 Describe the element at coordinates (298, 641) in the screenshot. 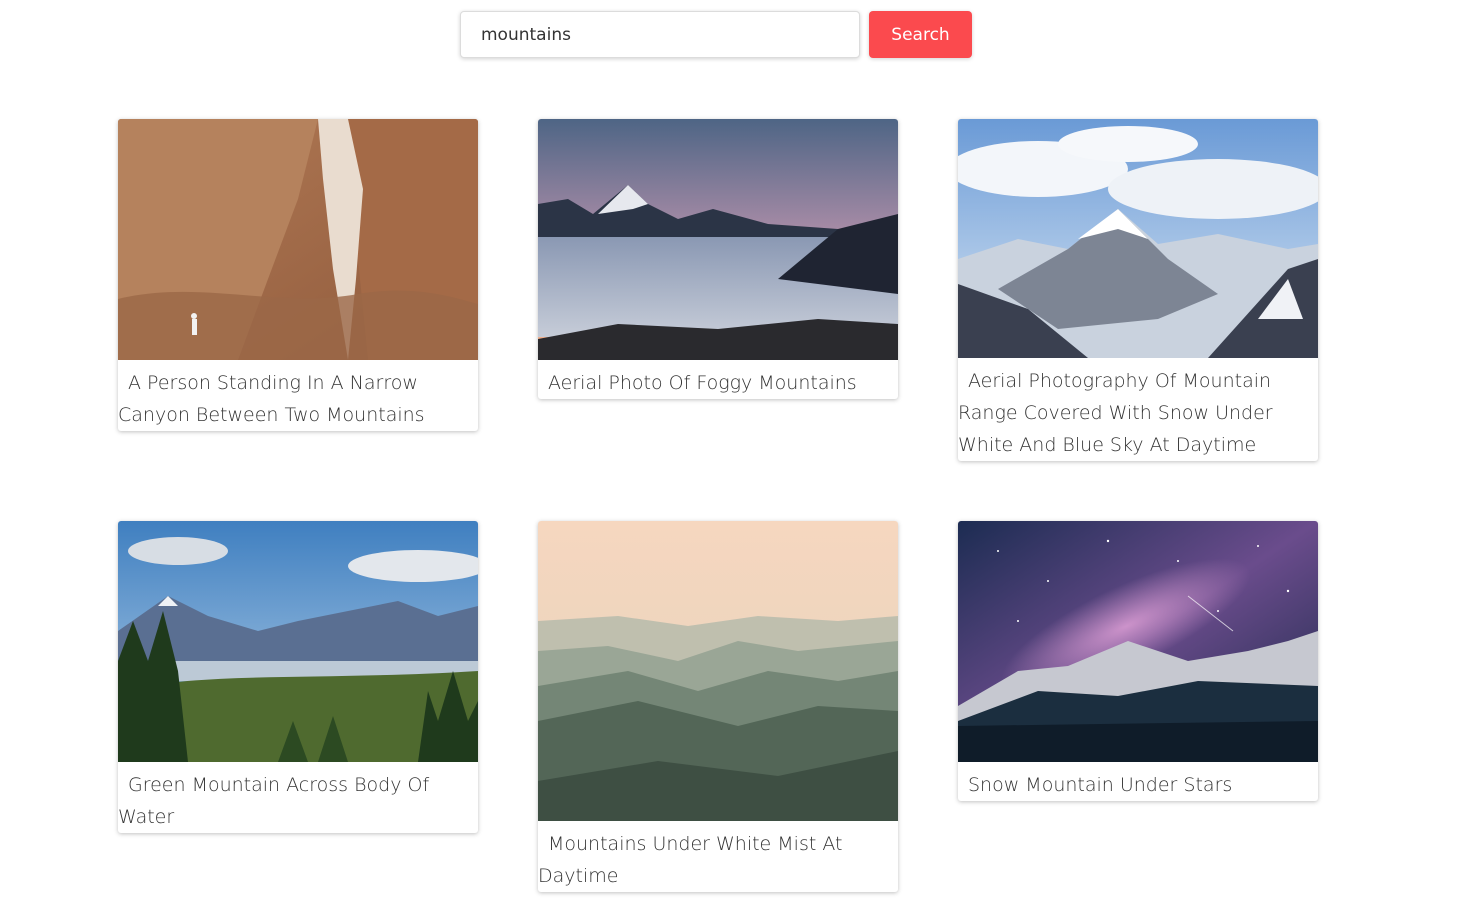

I see `green-mountain-photo` at that location.